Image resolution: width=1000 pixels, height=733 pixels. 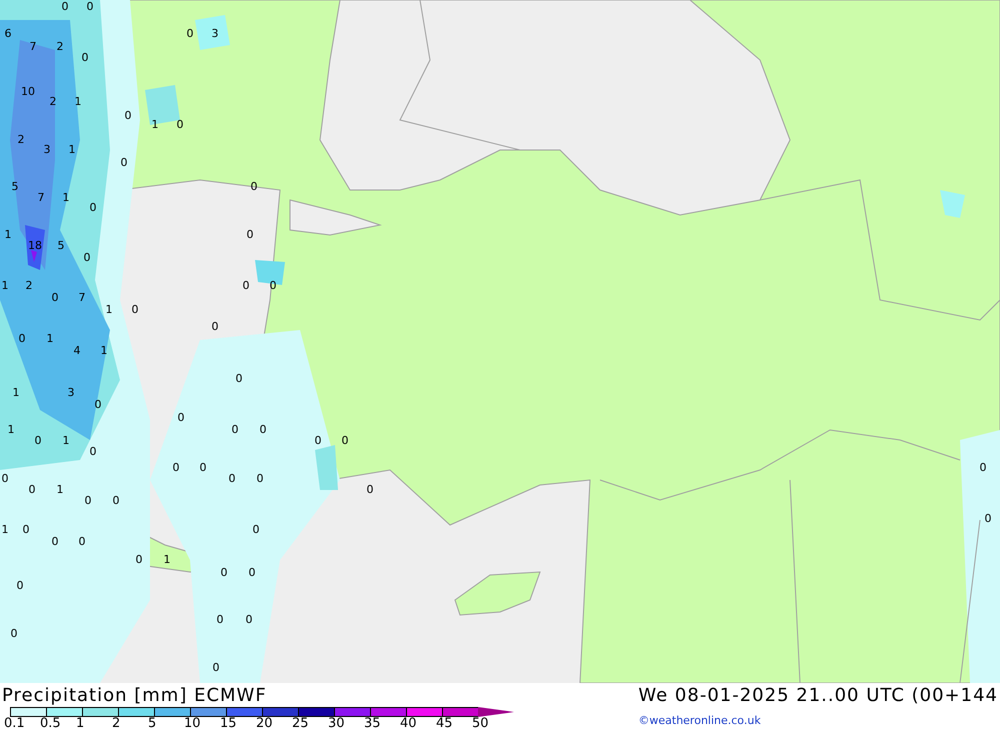 What do you see at coordinates (80, 723) in the screenshot?
I see `scale-tick-label: 1` at bounding box center [80, 723].